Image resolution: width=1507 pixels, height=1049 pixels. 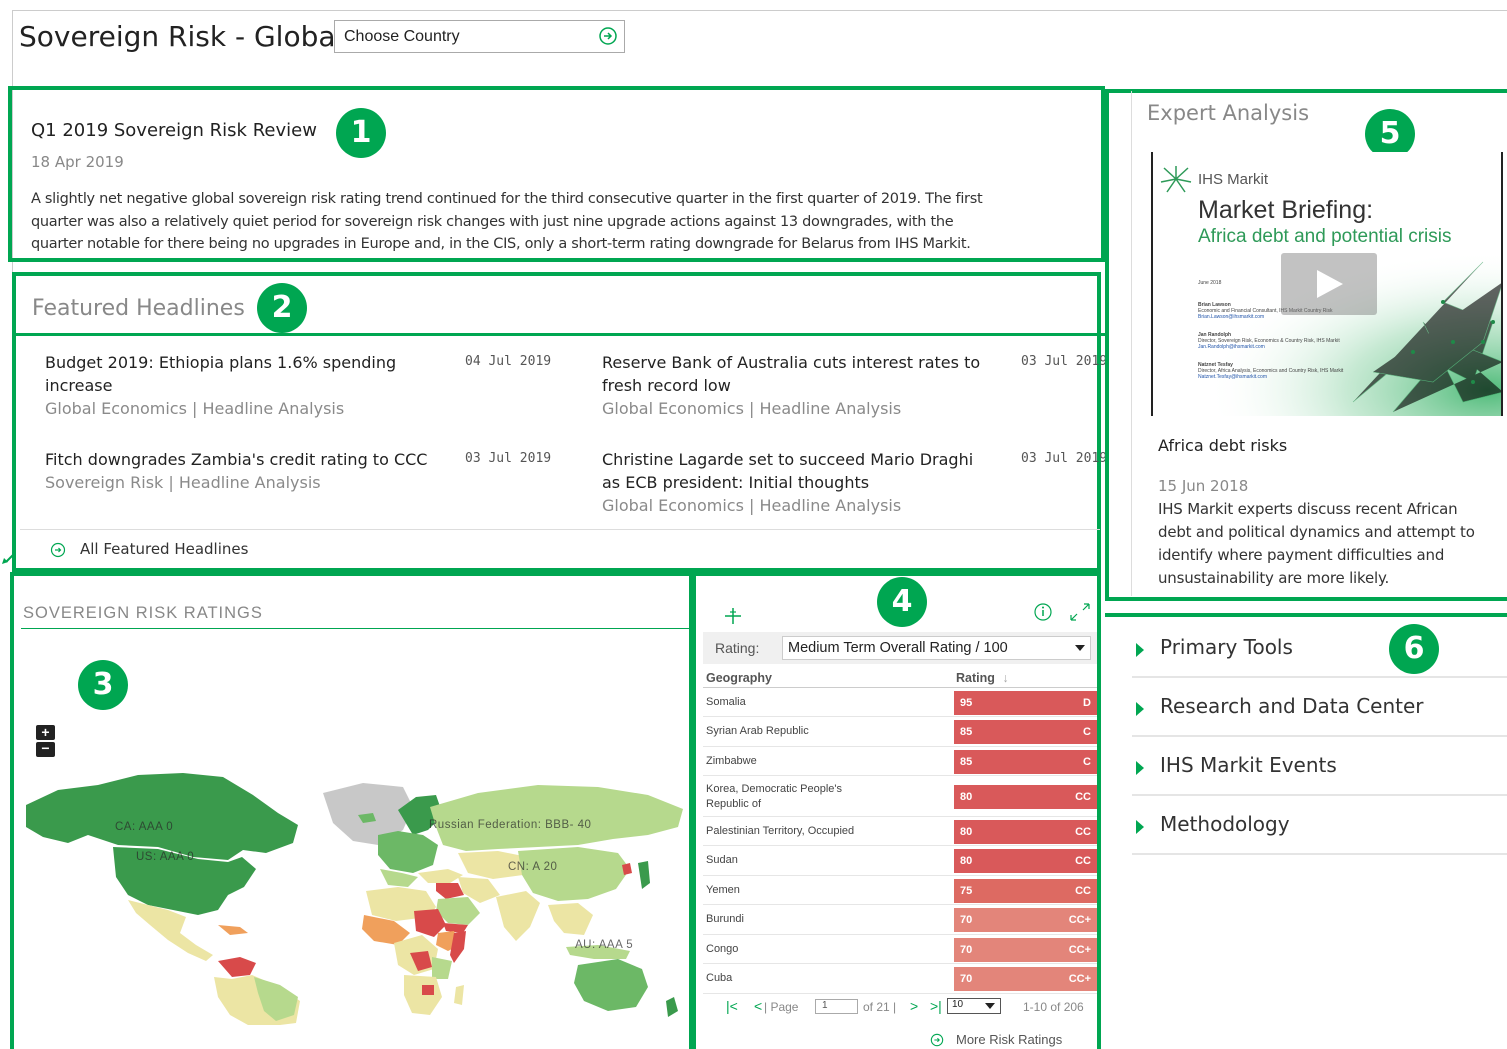 What do you see at coordinates (1053, 1007) in the screenshot?
I see `page-range: 1-10 of 206` at bounding box center [1053, 1007].